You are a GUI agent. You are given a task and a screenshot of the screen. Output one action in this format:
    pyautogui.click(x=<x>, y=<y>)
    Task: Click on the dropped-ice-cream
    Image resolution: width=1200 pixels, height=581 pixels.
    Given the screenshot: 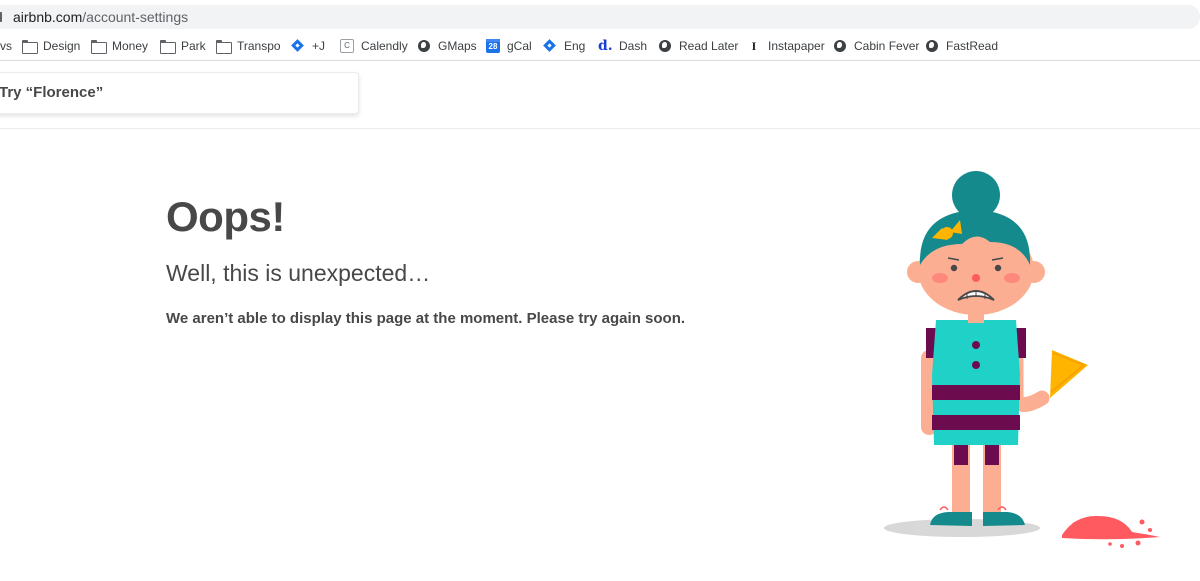 What is the action you would take?
    pyautogui.click(x=1111, y=531)
    